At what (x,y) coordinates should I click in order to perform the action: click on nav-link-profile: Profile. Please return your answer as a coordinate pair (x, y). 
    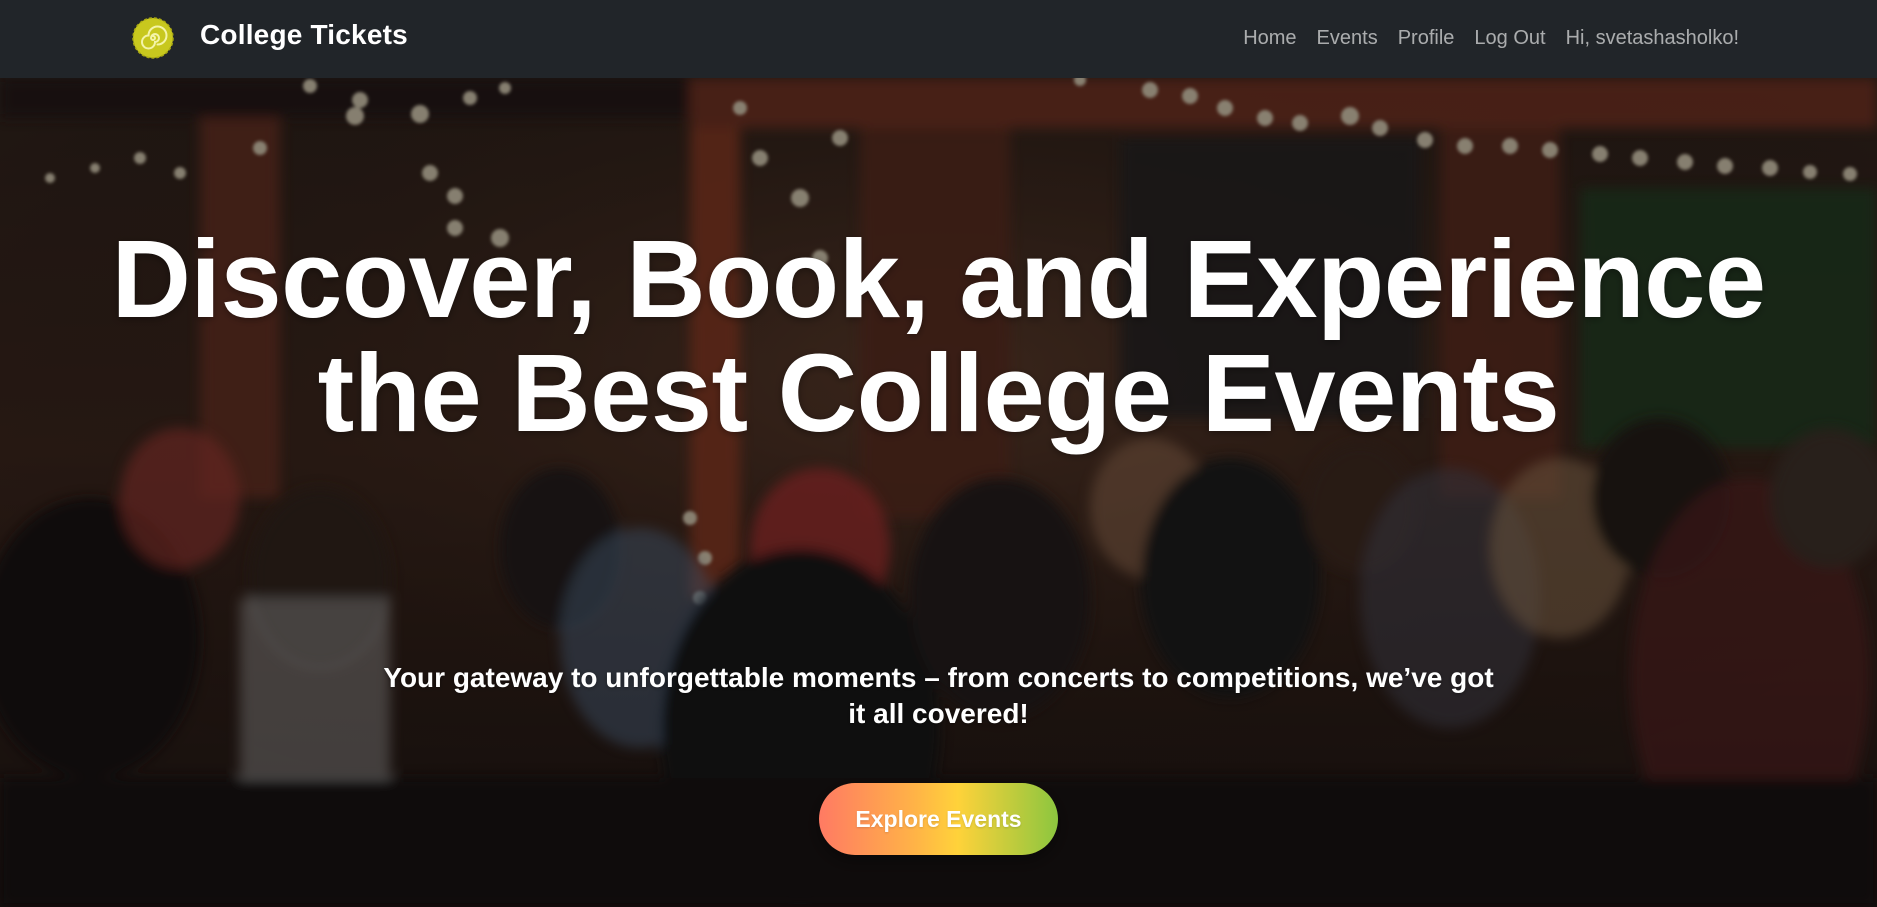
    Looking at the image, I should click on (1426, 38).